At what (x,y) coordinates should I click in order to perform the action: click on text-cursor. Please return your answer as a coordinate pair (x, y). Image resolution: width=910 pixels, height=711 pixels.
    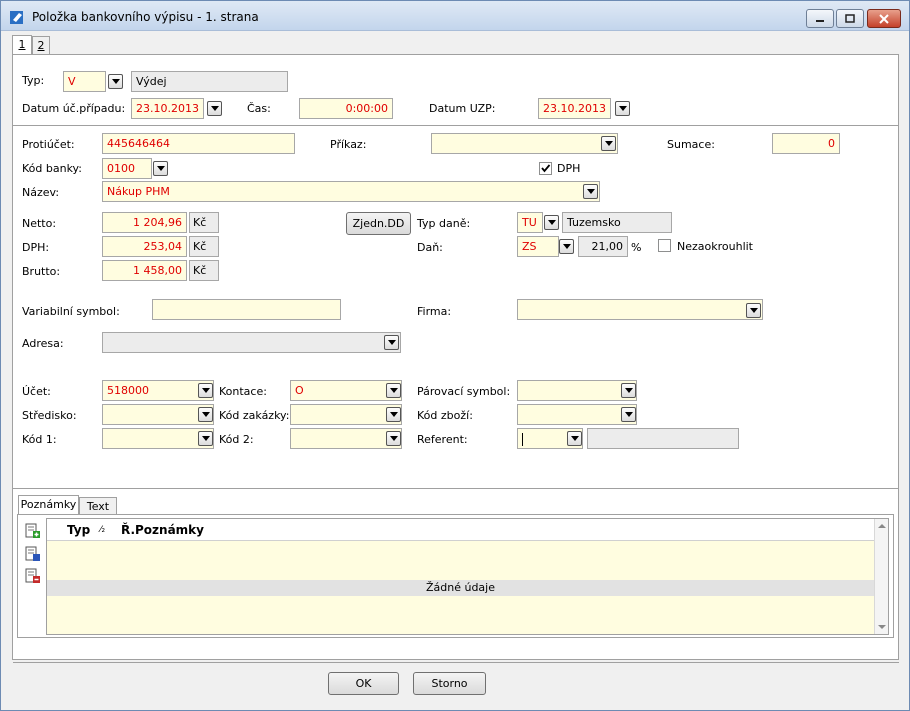
    Looking at the image, I should click on (522, 439).